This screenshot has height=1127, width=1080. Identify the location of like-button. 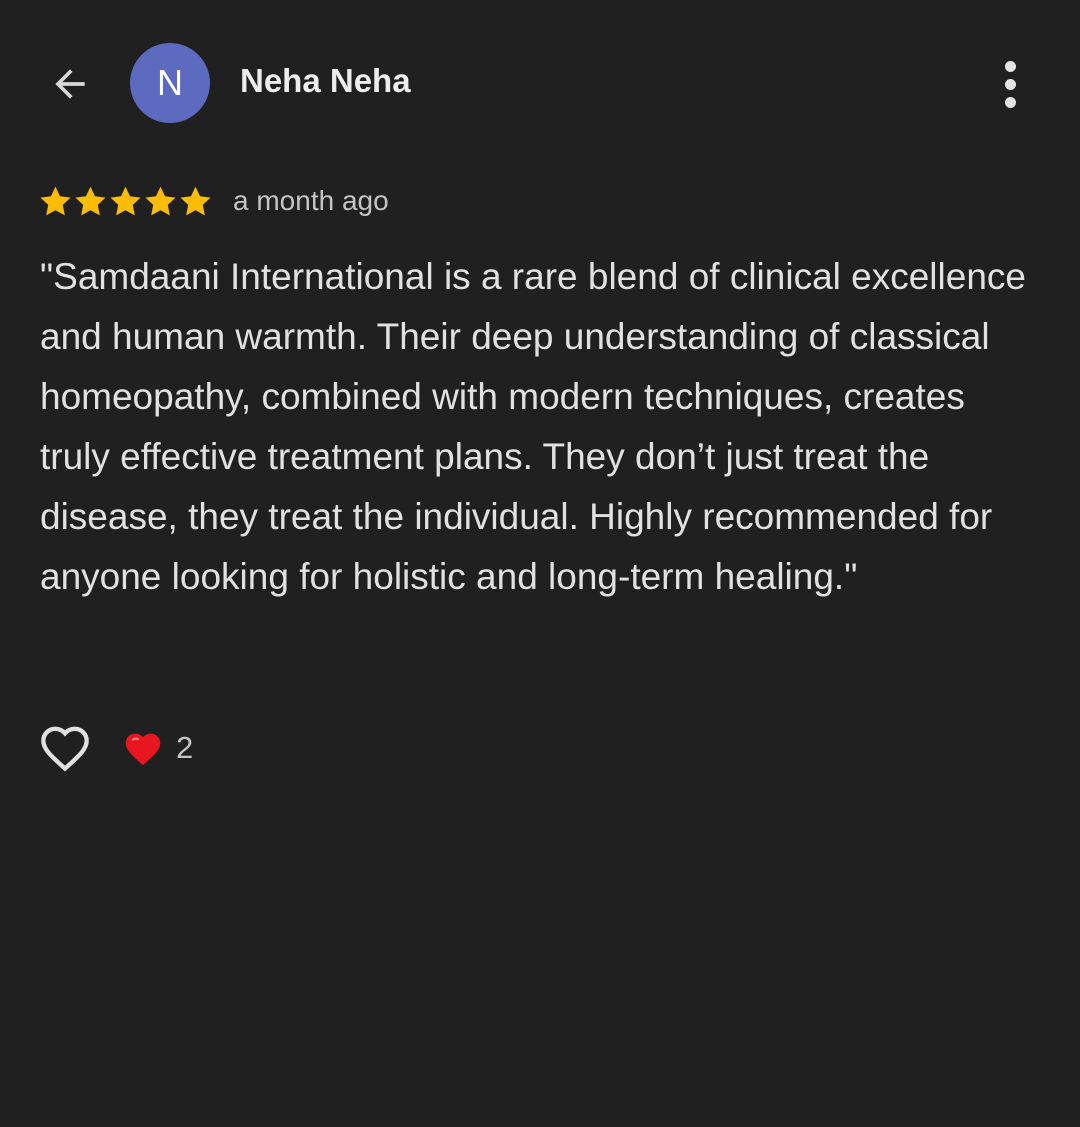
(65, 748).